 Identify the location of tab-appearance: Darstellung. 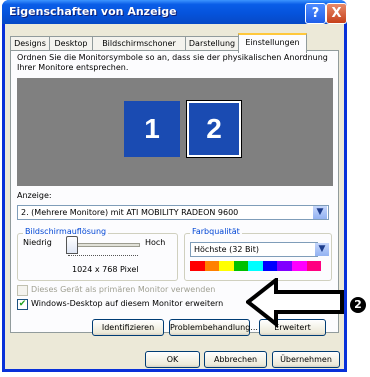
(212, 43).